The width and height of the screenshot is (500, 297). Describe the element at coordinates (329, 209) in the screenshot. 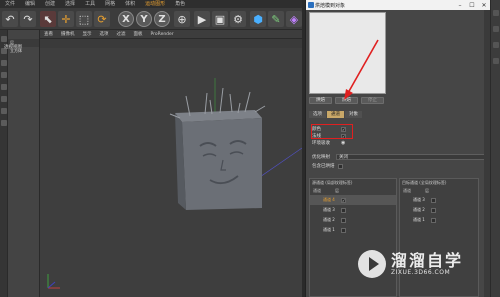

I see `source-item-label: 通道 3` at that location.